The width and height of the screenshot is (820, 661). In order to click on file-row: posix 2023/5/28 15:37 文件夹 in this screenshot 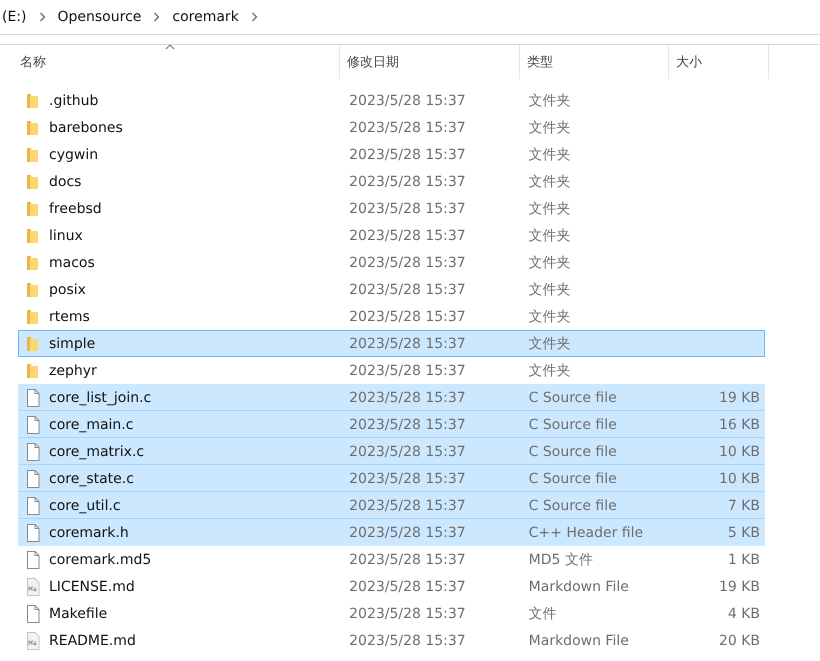, I will do `click(391, 289)`.